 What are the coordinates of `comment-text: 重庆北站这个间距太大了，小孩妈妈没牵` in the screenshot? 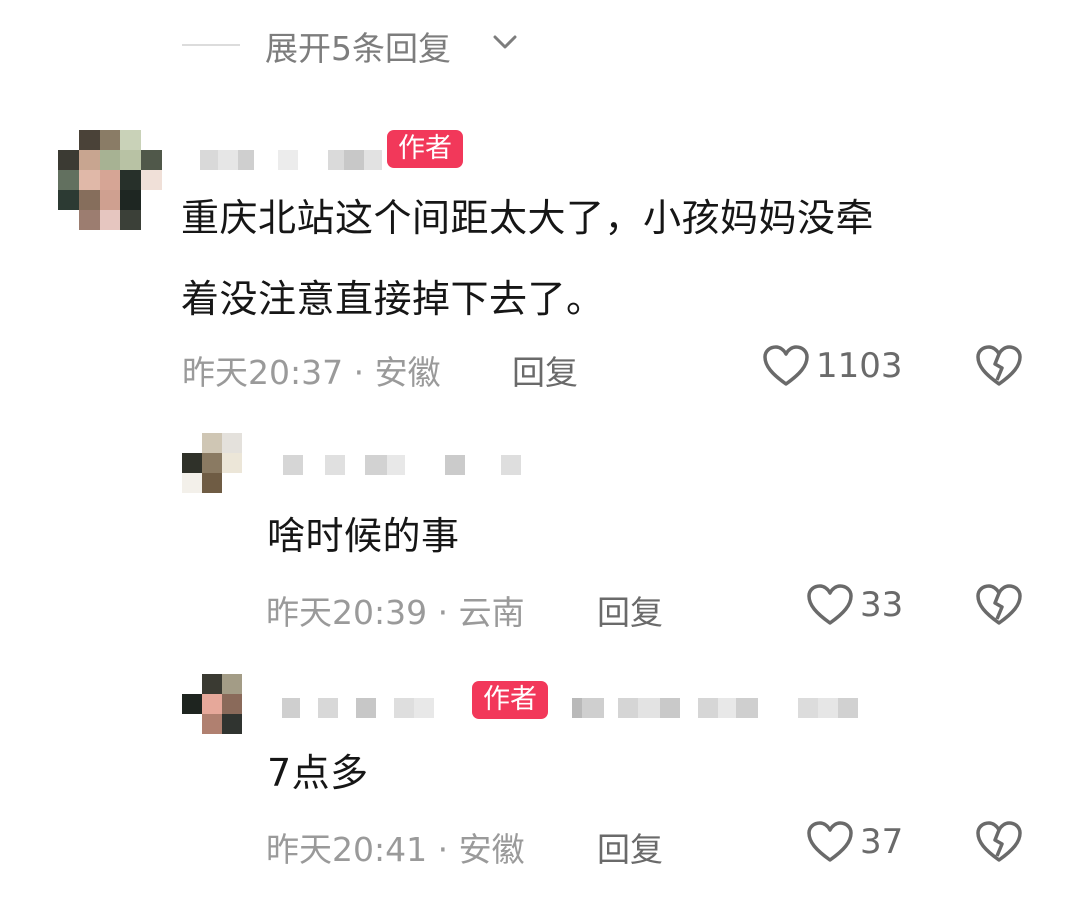 It's located at (527, 218).